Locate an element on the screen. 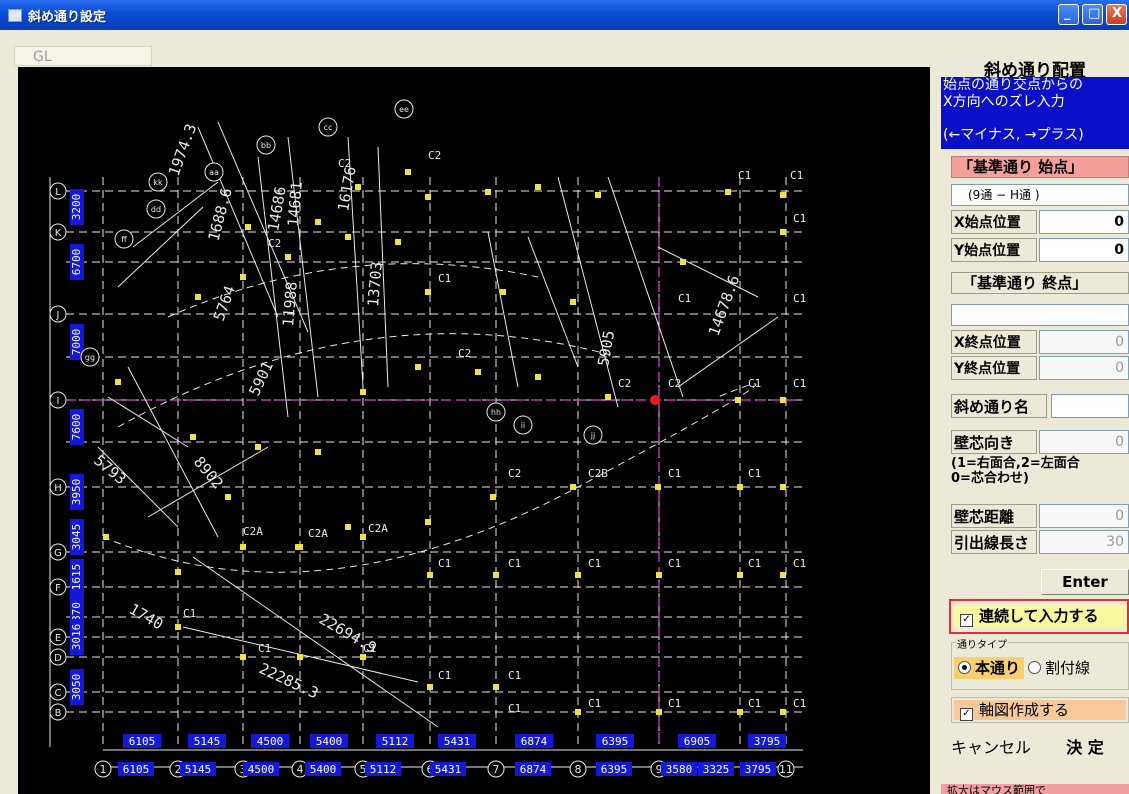  x-end-label: X終点位置 is located at coordinates (994, 342).